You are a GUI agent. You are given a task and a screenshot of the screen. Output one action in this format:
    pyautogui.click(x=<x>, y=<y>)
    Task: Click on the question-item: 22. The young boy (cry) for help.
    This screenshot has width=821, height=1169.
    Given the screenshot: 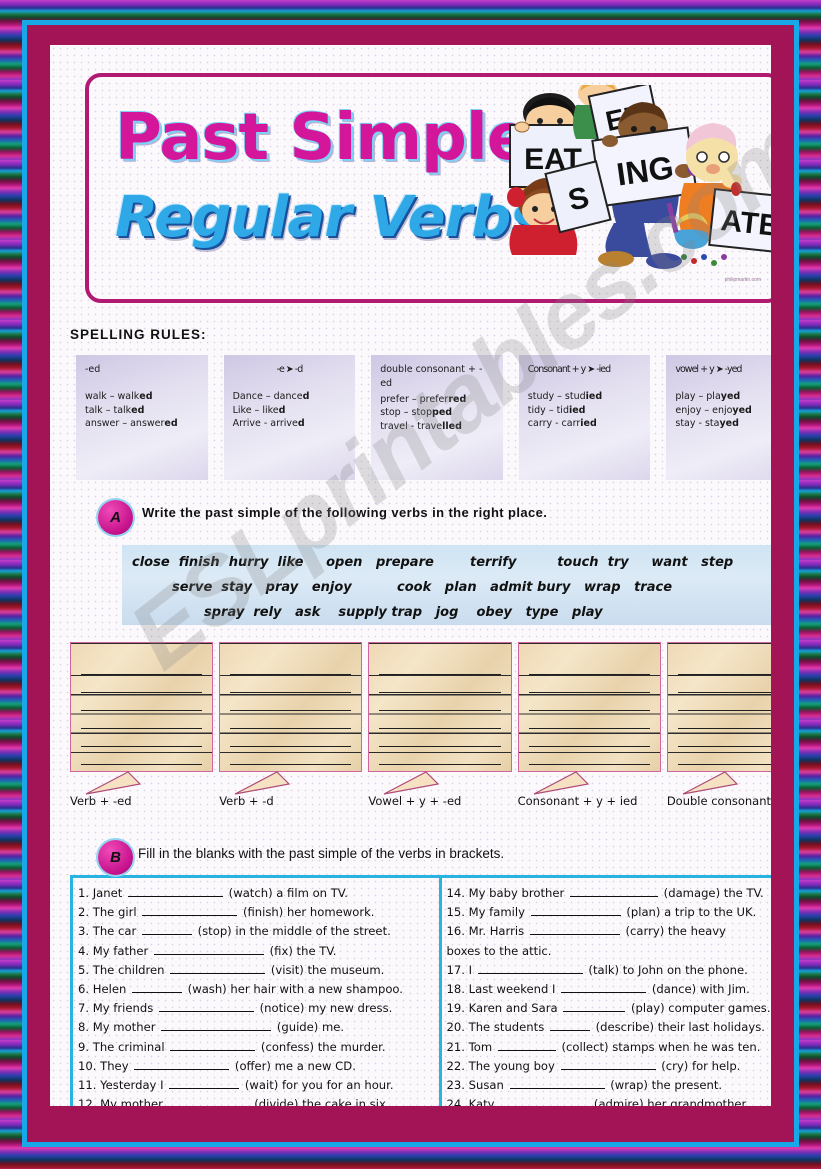 What is the action you would take?
    pyautogui.click(x=609, y=1066)
    